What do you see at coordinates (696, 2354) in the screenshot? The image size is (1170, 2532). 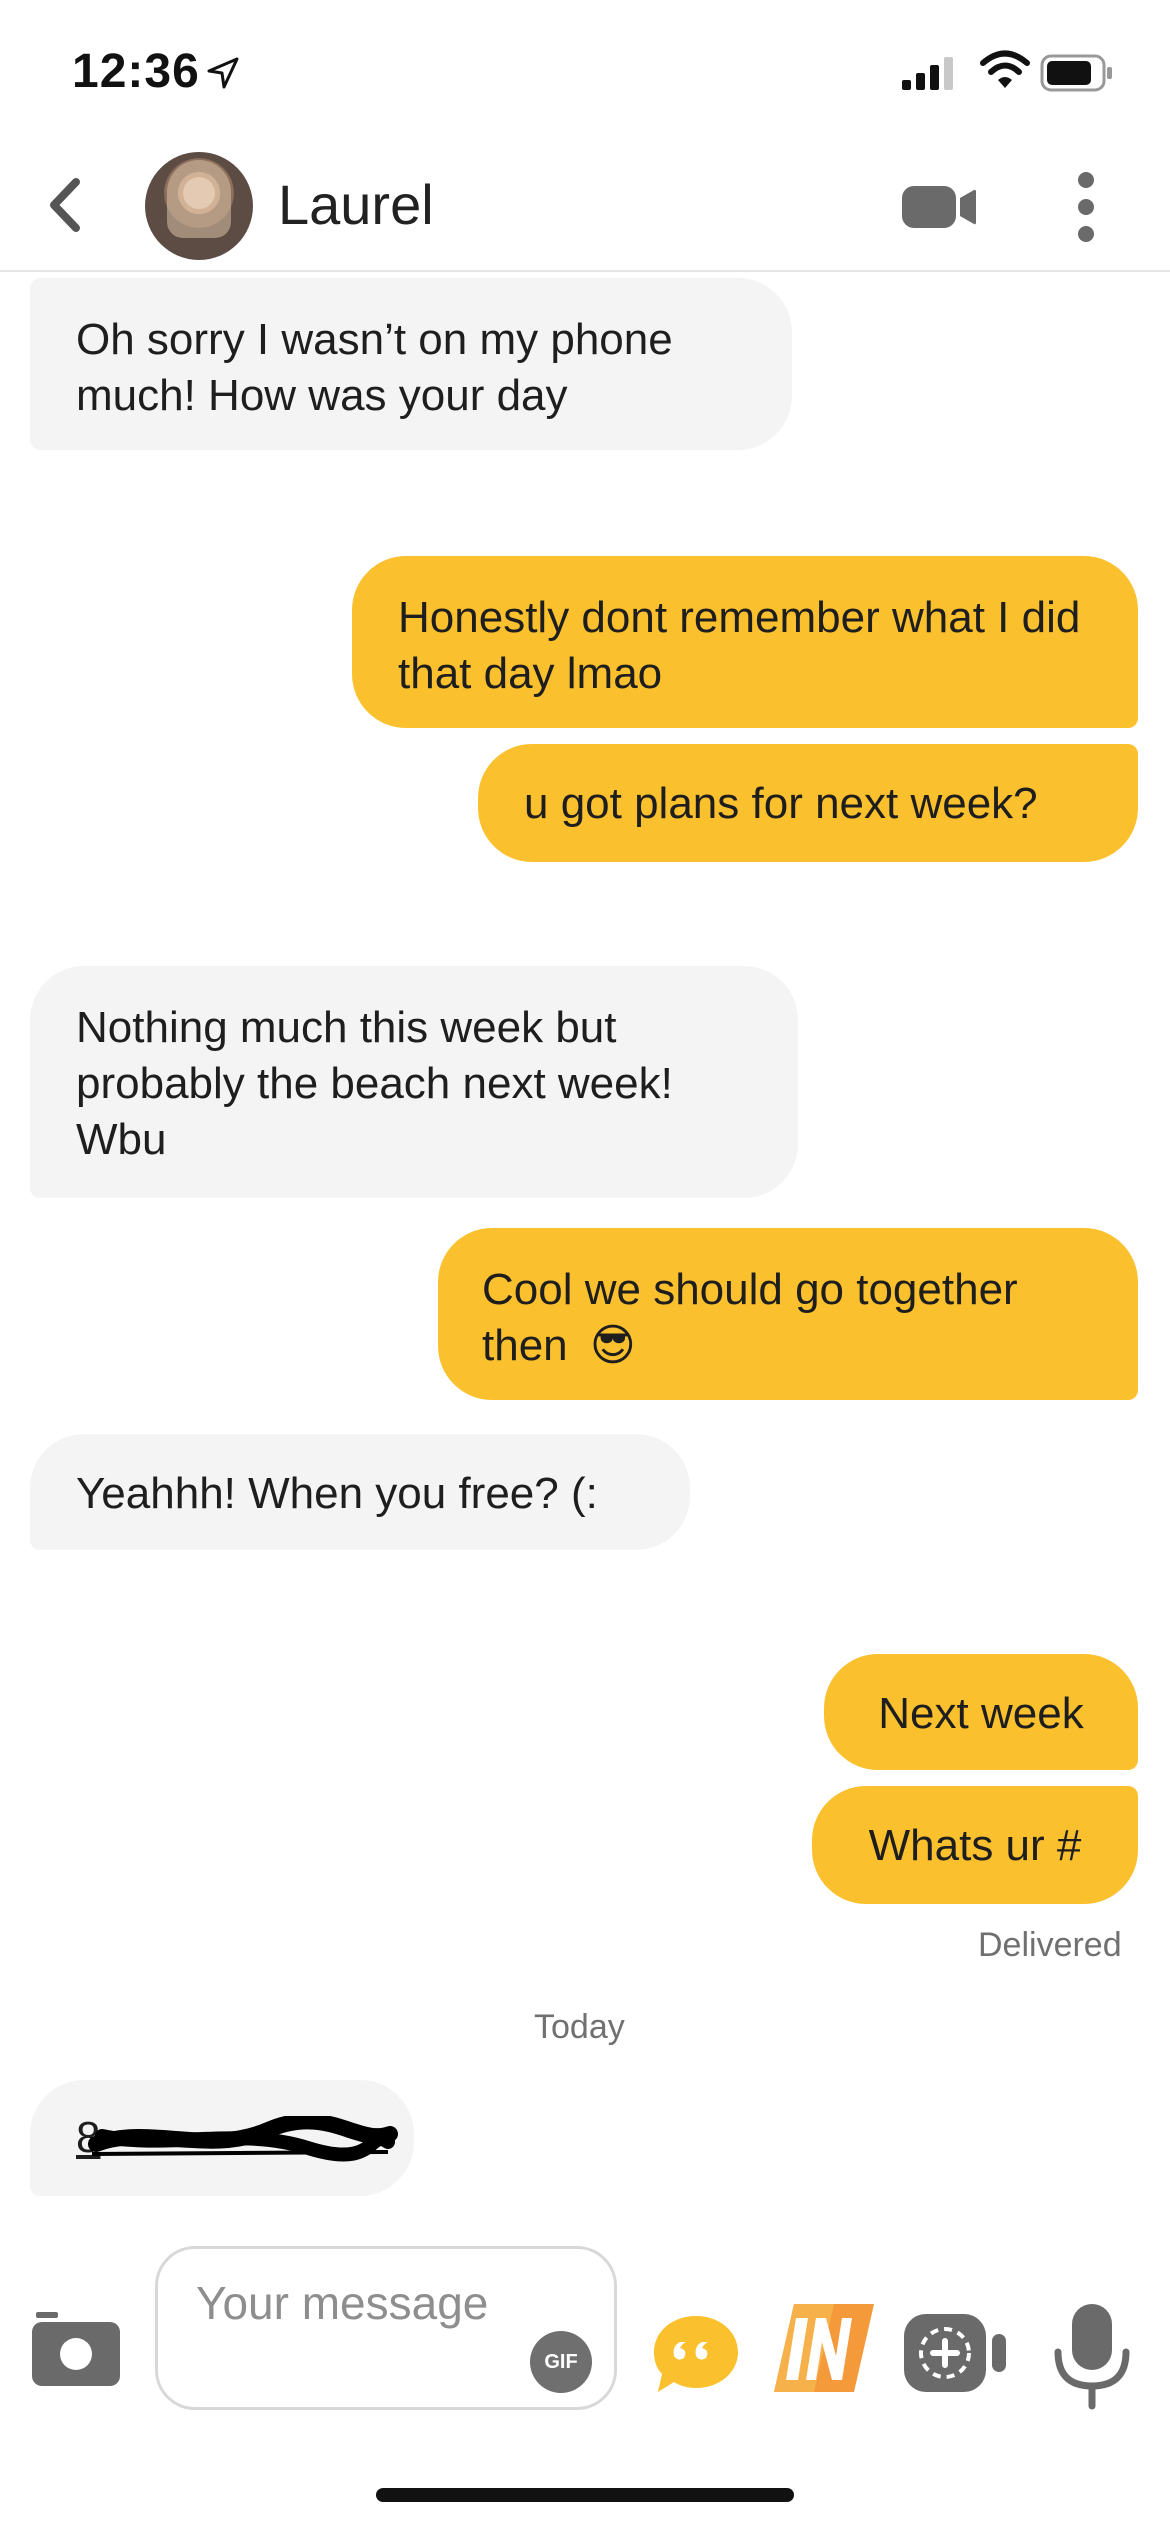 I see `quote-icon` at bounding box center [696, 2354].